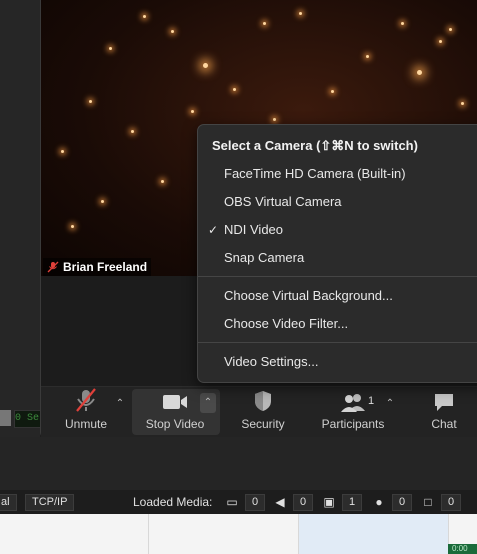 Image resolution: width=477 pixels, height=554 pixels. I want to click on other-count: 0, so click(451, 502).